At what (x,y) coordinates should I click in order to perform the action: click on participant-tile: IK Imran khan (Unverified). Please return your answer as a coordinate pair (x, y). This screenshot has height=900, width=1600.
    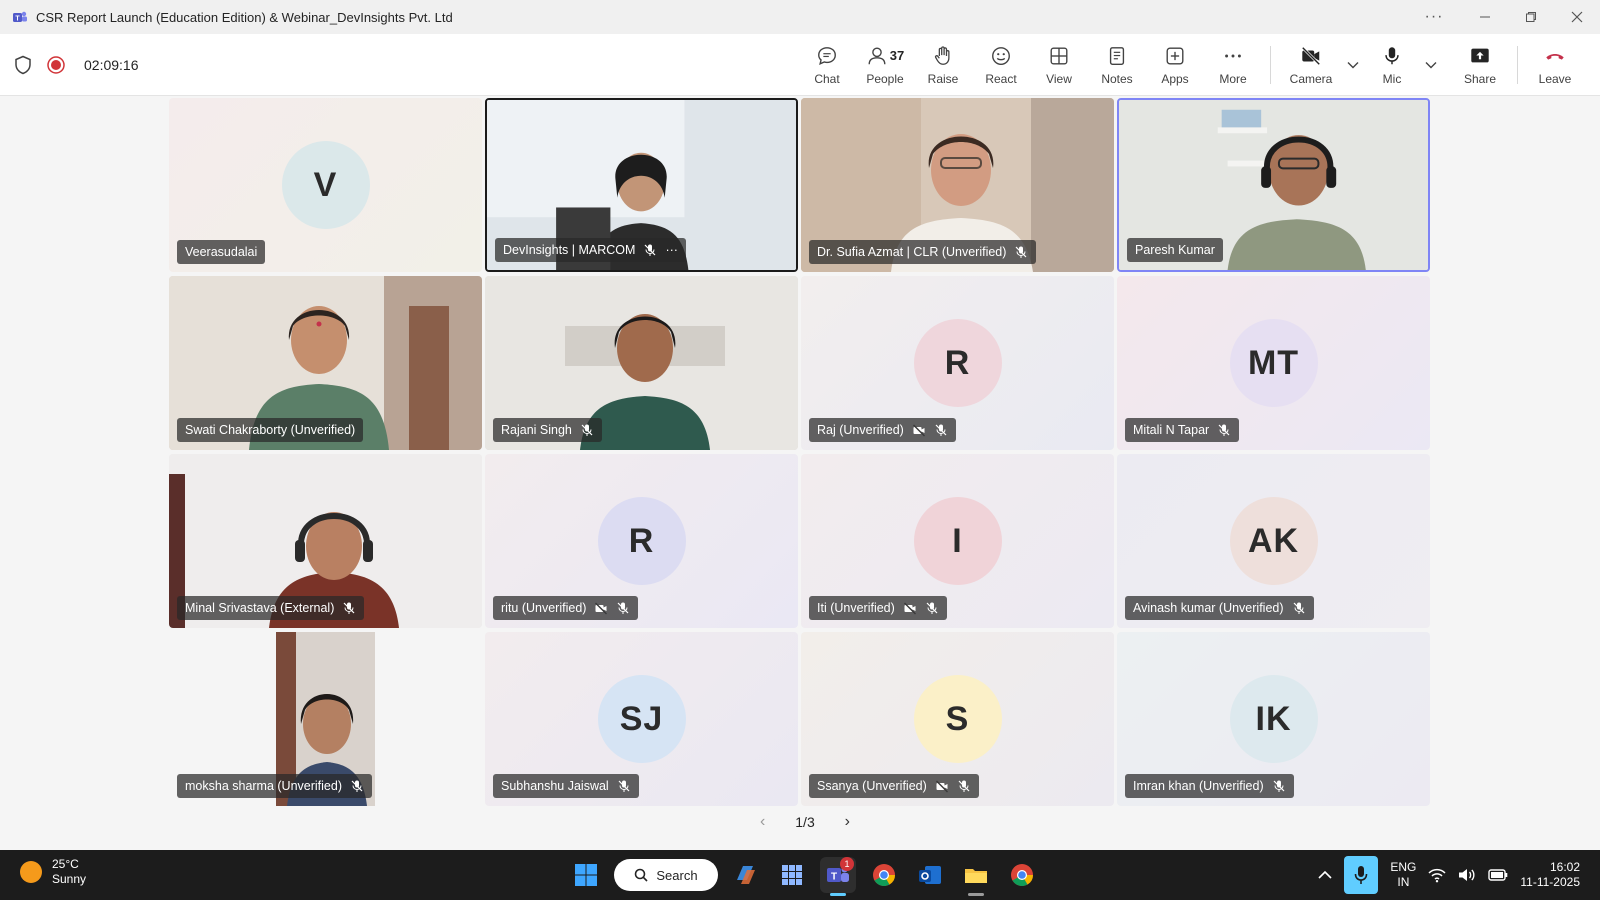
    Looking at the image, I should click on (1273, 719).